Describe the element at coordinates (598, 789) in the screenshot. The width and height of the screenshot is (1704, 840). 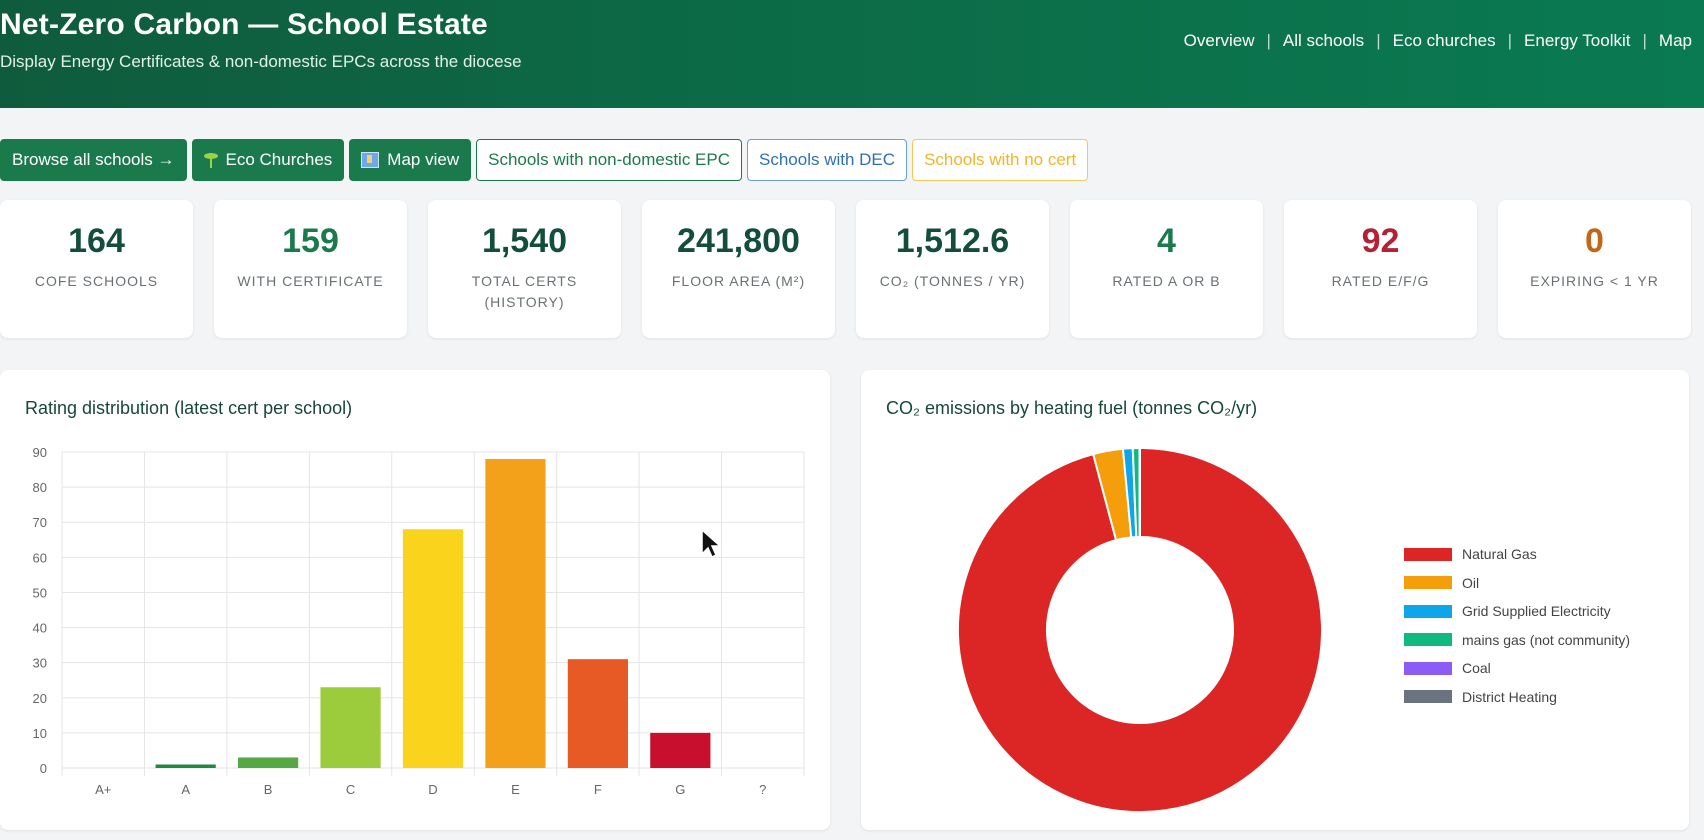
I see `x-tick-label: F` at that location.